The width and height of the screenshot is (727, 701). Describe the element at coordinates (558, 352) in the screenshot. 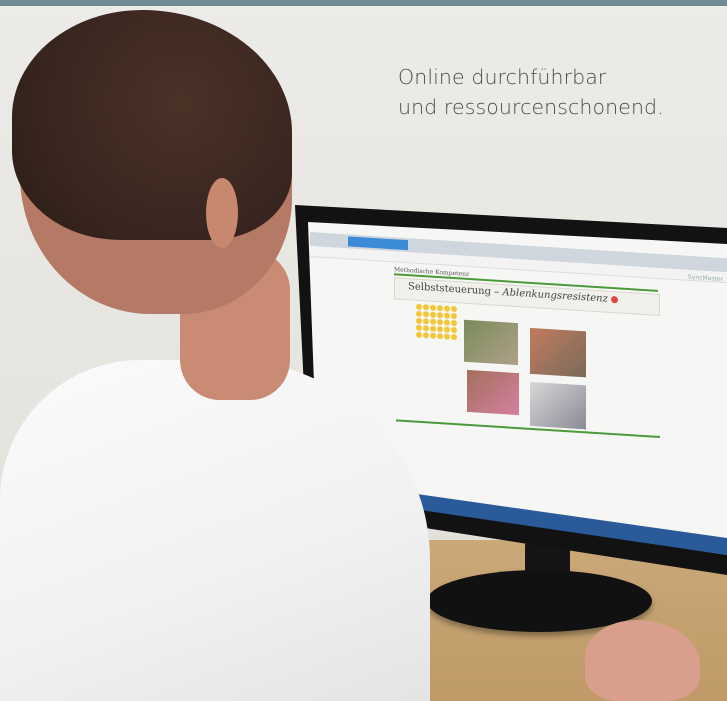

I see `photo-family-table` at that location.